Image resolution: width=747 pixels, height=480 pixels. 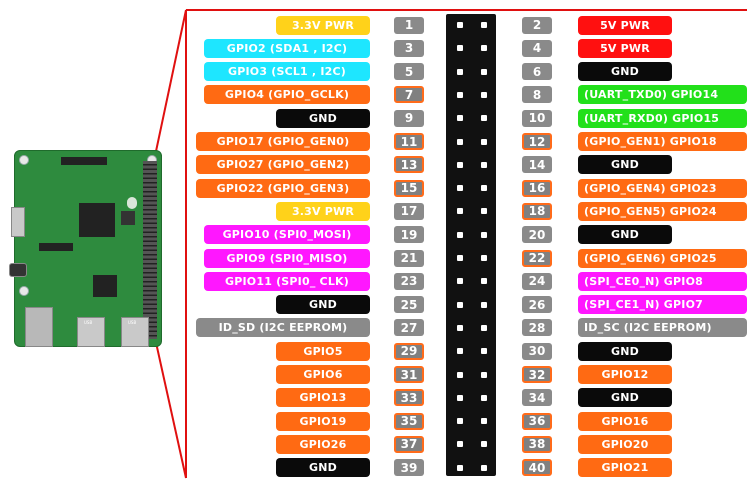 What do you see at coordinates (409, 468) in the screenshot?
I see `pin-number-left: 39` at bounding box center [409, 468].